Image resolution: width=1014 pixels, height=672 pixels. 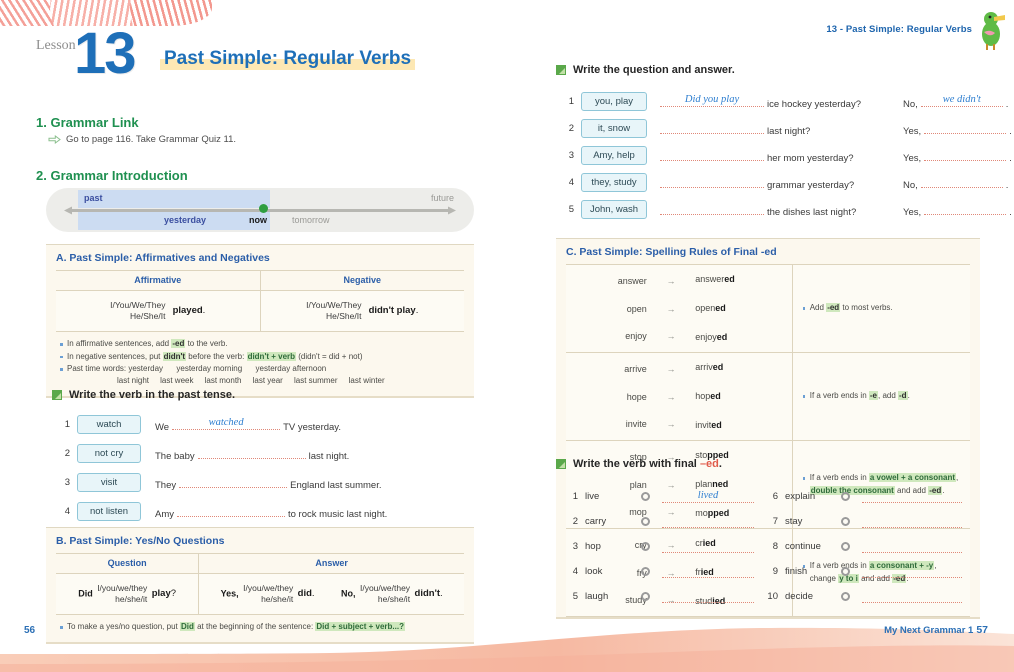 What do you see at coordinates (151, 139) in the screenshot?
I see `grammar-link-text: Go to page 116. Take Grammar Quiz 11.` at bounding box center [151, 139].